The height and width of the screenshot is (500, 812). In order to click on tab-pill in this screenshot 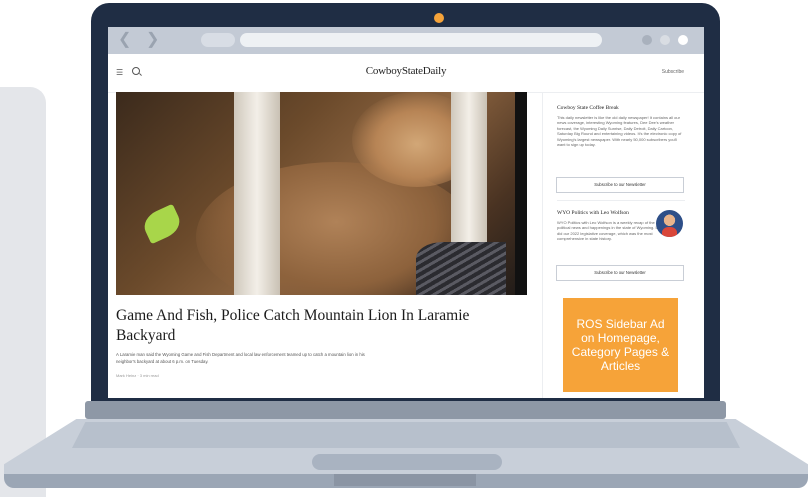, I will do `click(218, 40)`.